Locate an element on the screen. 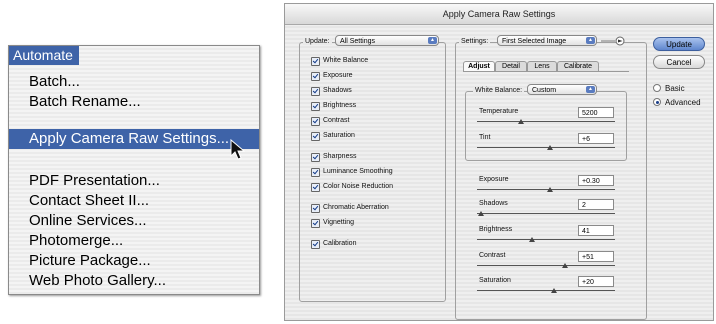 The width and height of the screenshot is (716, 324). checkbox-luminance-smoothing is located at coordinates (315, 172).